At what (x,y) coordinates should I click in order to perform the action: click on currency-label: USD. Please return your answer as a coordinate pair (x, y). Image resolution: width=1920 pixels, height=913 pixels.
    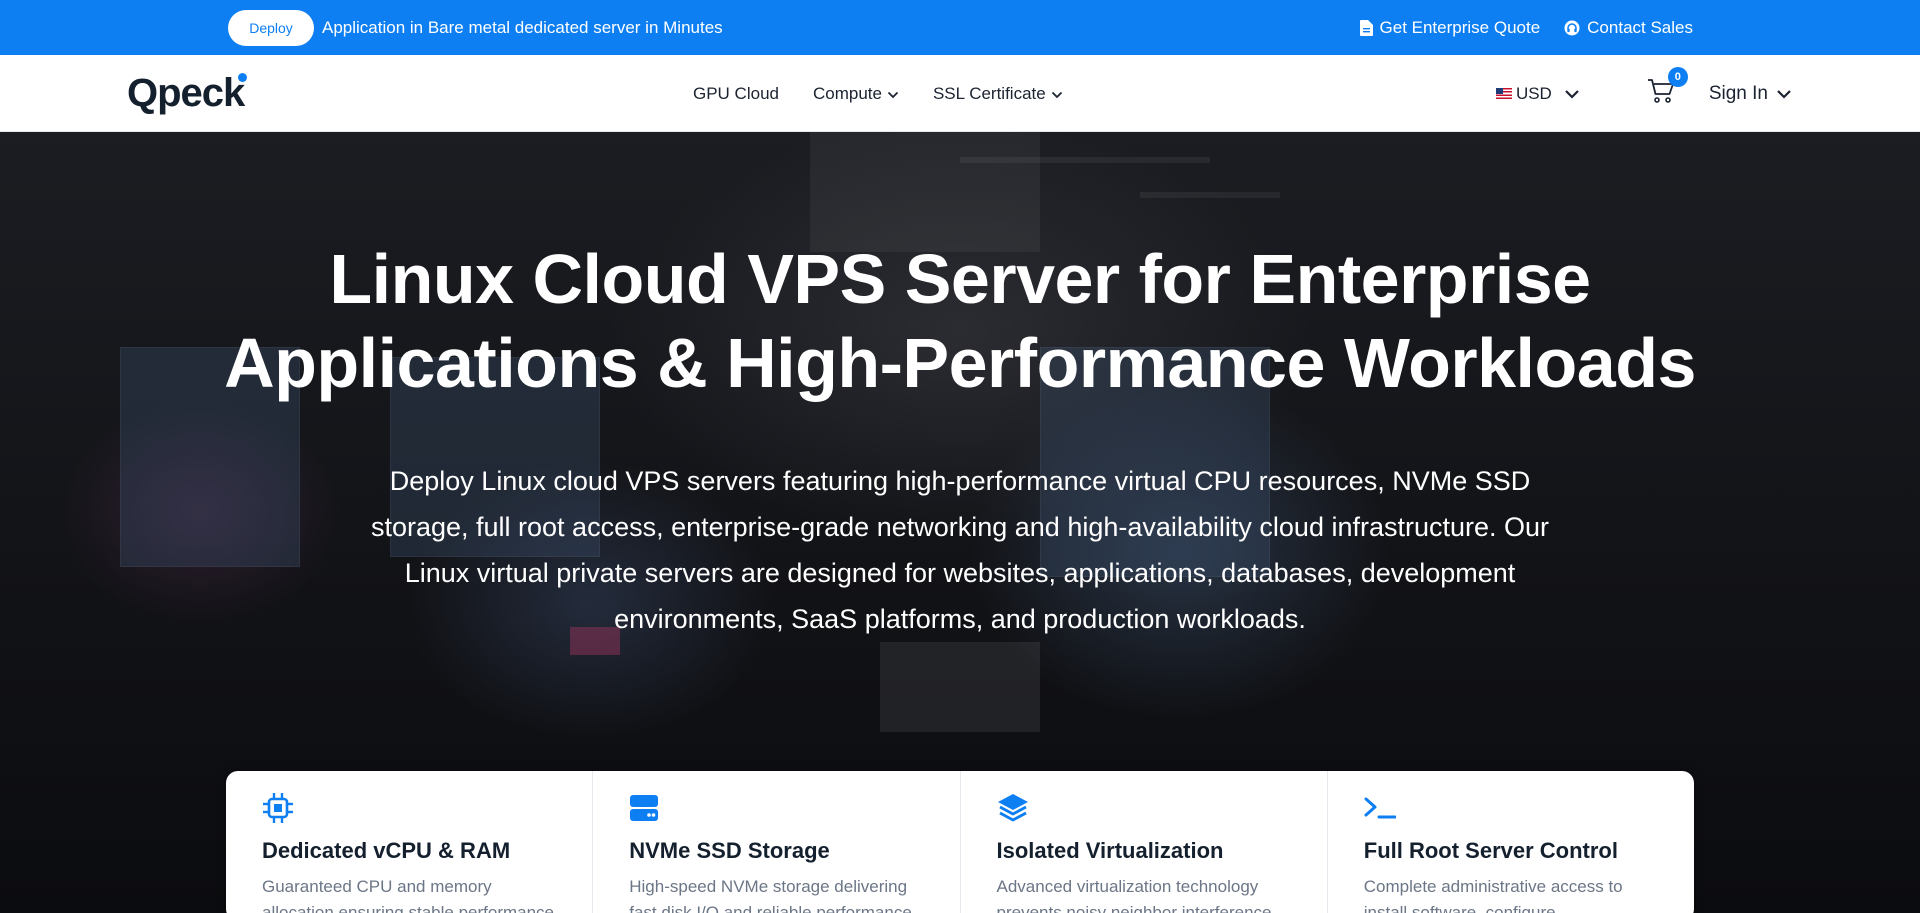
    Looking at the image, I should click on (1533, 93).